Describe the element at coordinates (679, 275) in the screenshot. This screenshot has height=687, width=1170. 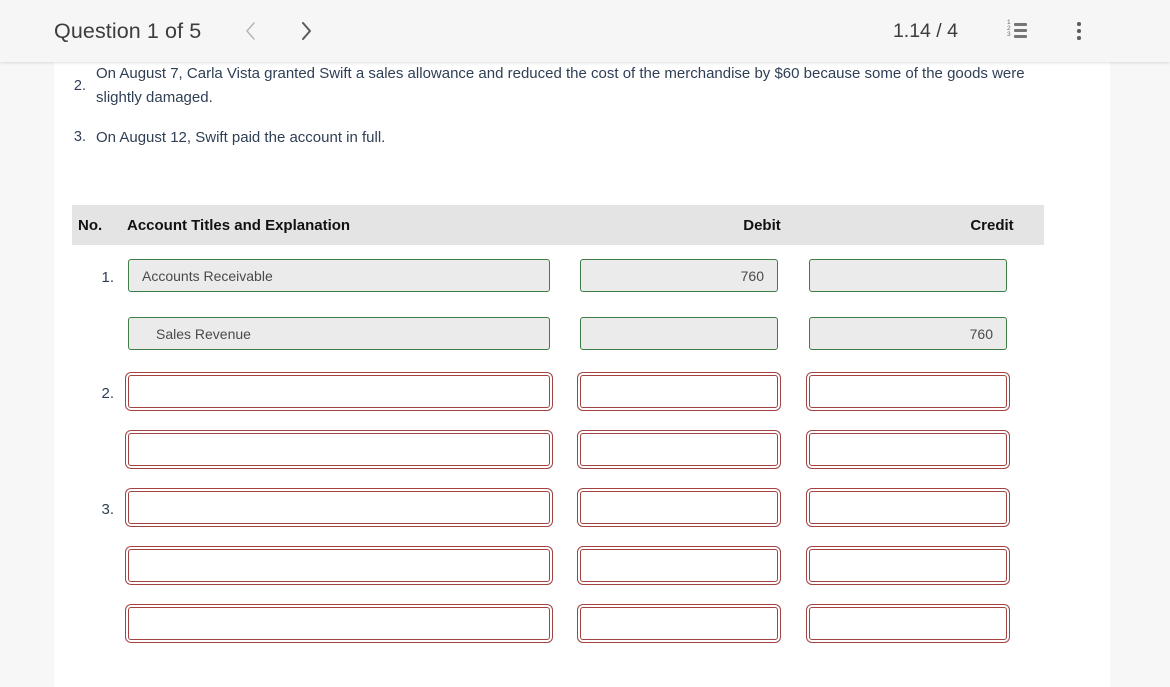
I see `debit-input: 760` at that location.